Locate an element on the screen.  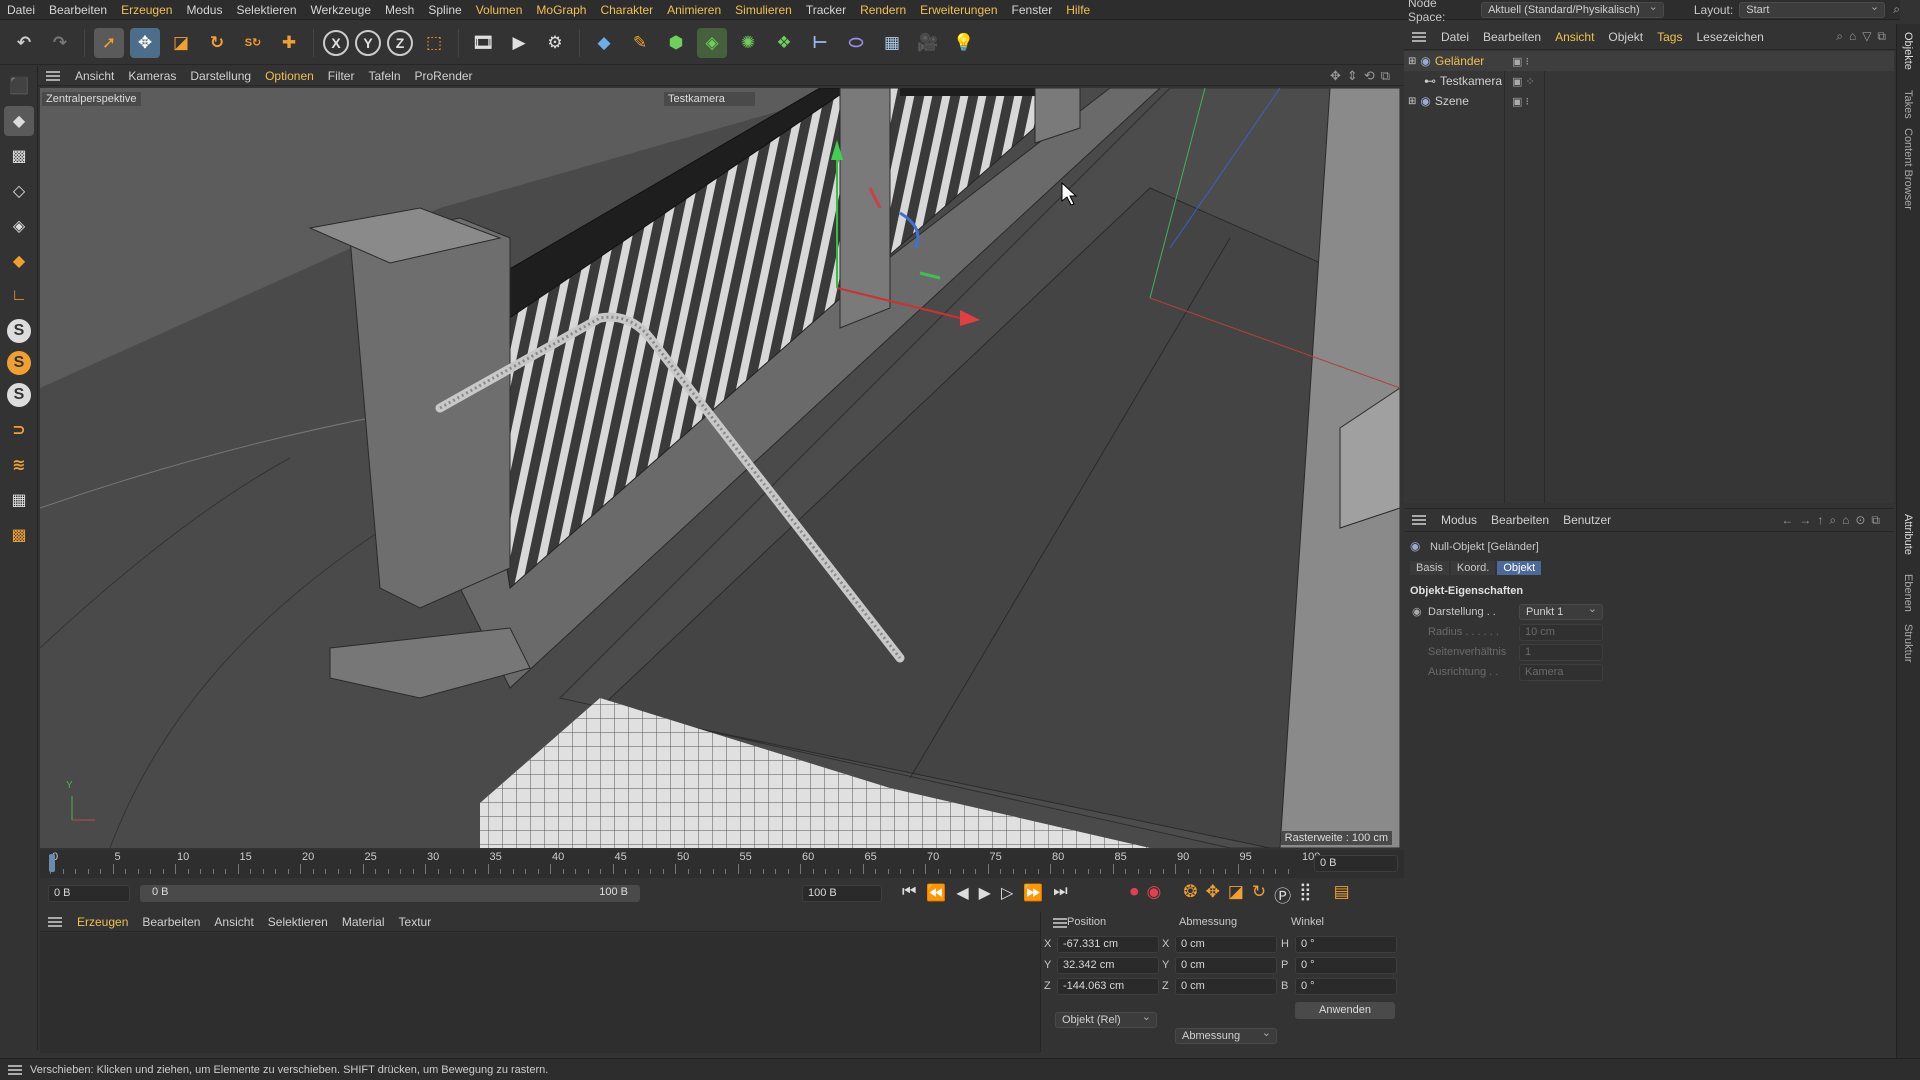
key-rotation-icon: ↻ is located at coordinates (1259, 894).